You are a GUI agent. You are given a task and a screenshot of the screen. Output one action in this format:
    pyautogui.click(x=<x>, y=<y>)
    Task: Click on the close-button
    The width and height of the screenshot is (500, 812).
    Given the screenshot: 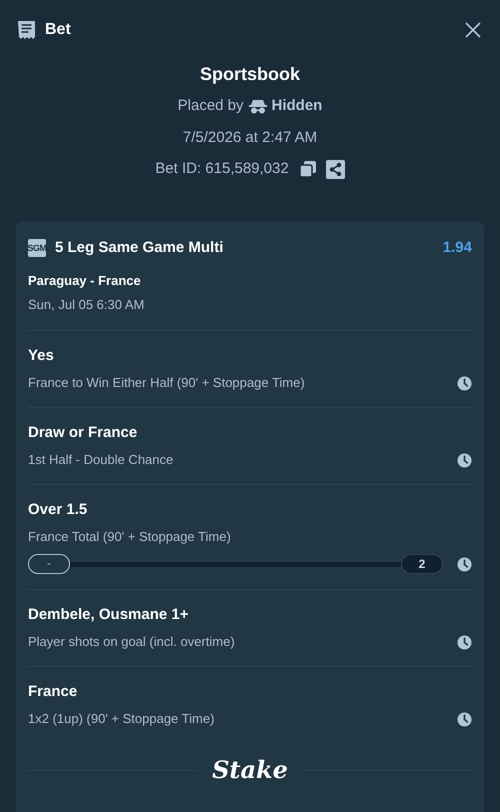 What is the action you would take?
    pyautogui.click(x=473, y=30)
    